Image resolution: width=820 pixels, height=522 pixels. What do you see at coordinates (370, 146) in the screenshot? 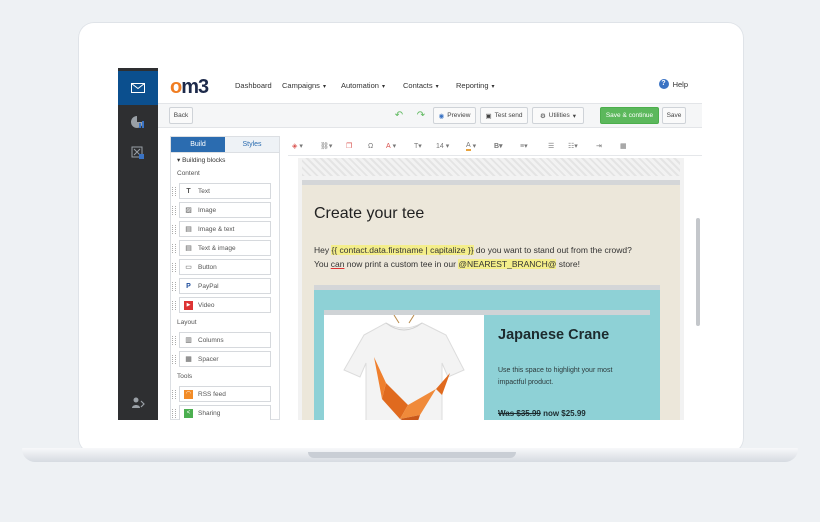
I see `special-char-icon: Ω` at bounding box center [370, 146].